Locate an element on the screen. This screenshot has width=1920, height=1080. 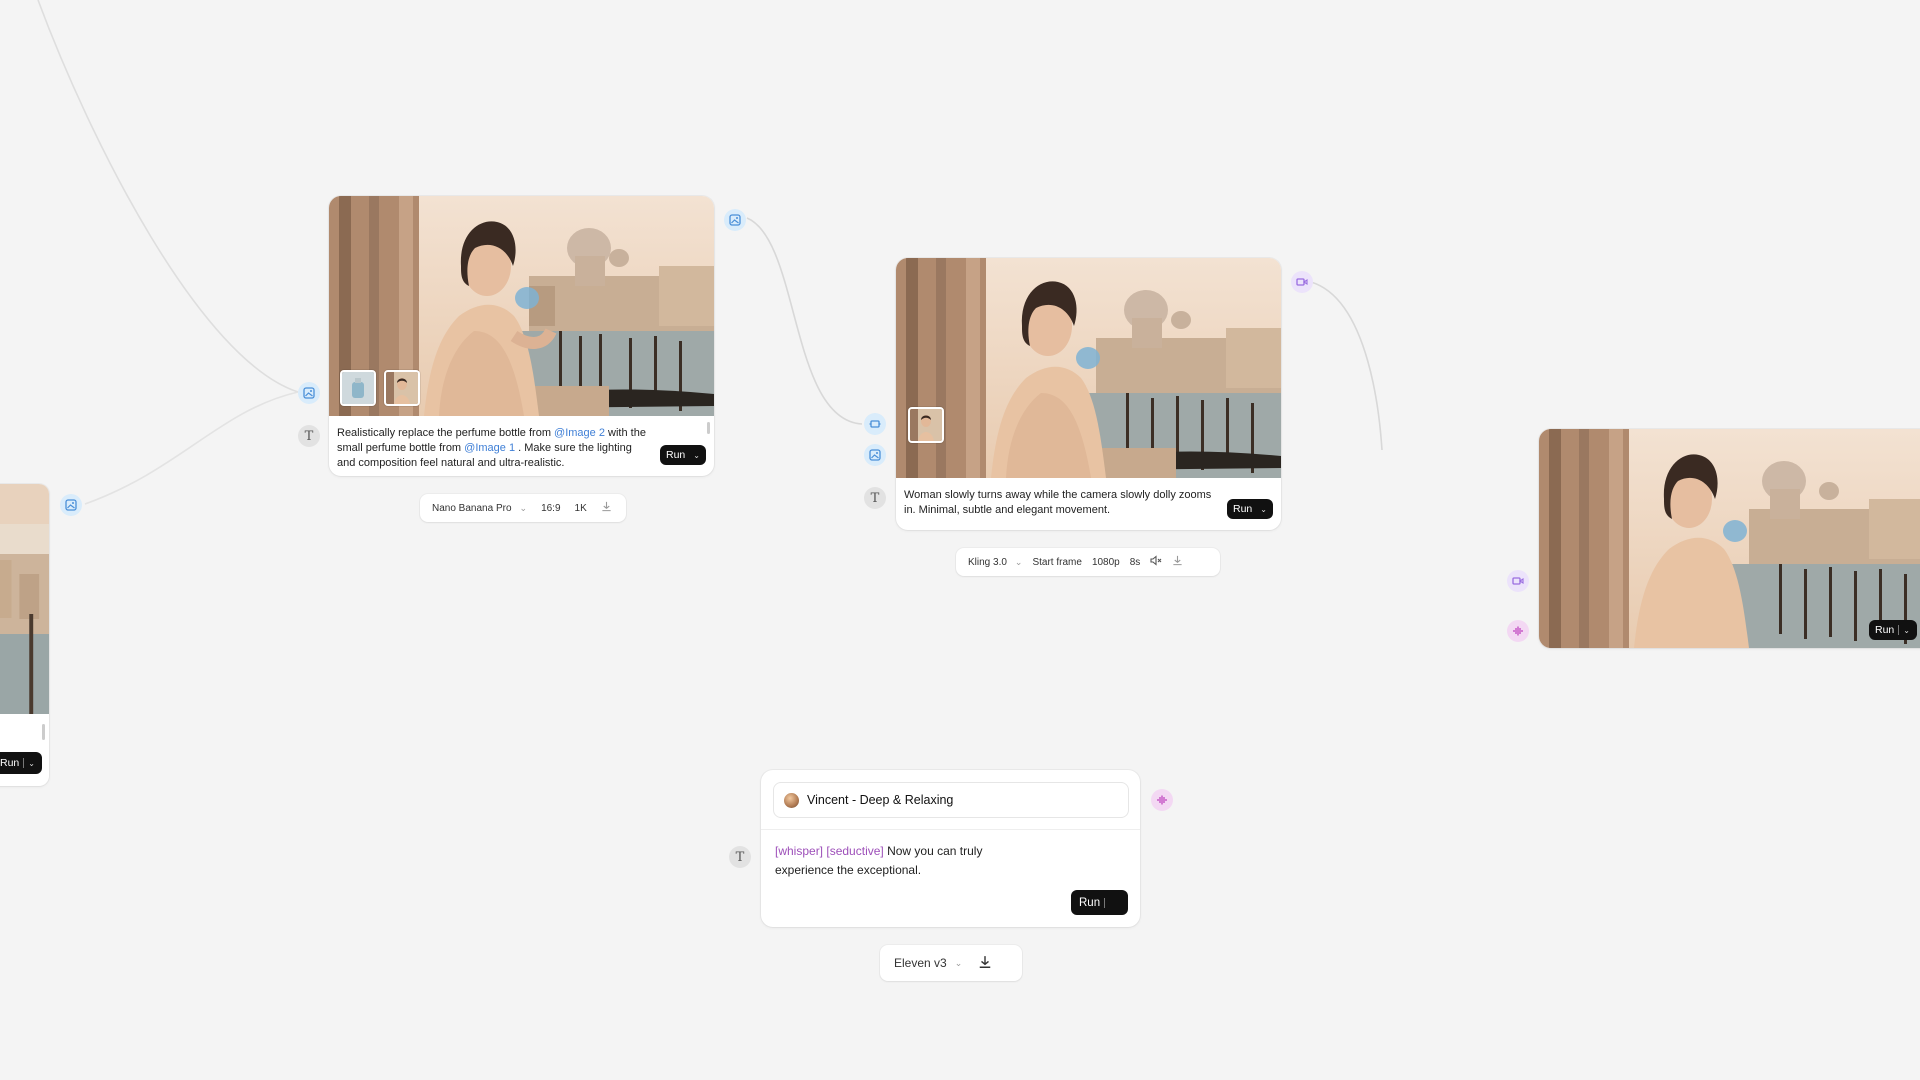
image-input-port is located at coordinates (309, 393).